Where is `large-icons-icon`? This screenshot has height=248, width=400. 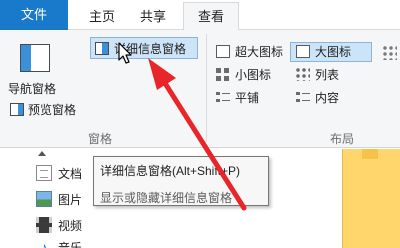
large-icons-icon is located at coordinates (303, 51).